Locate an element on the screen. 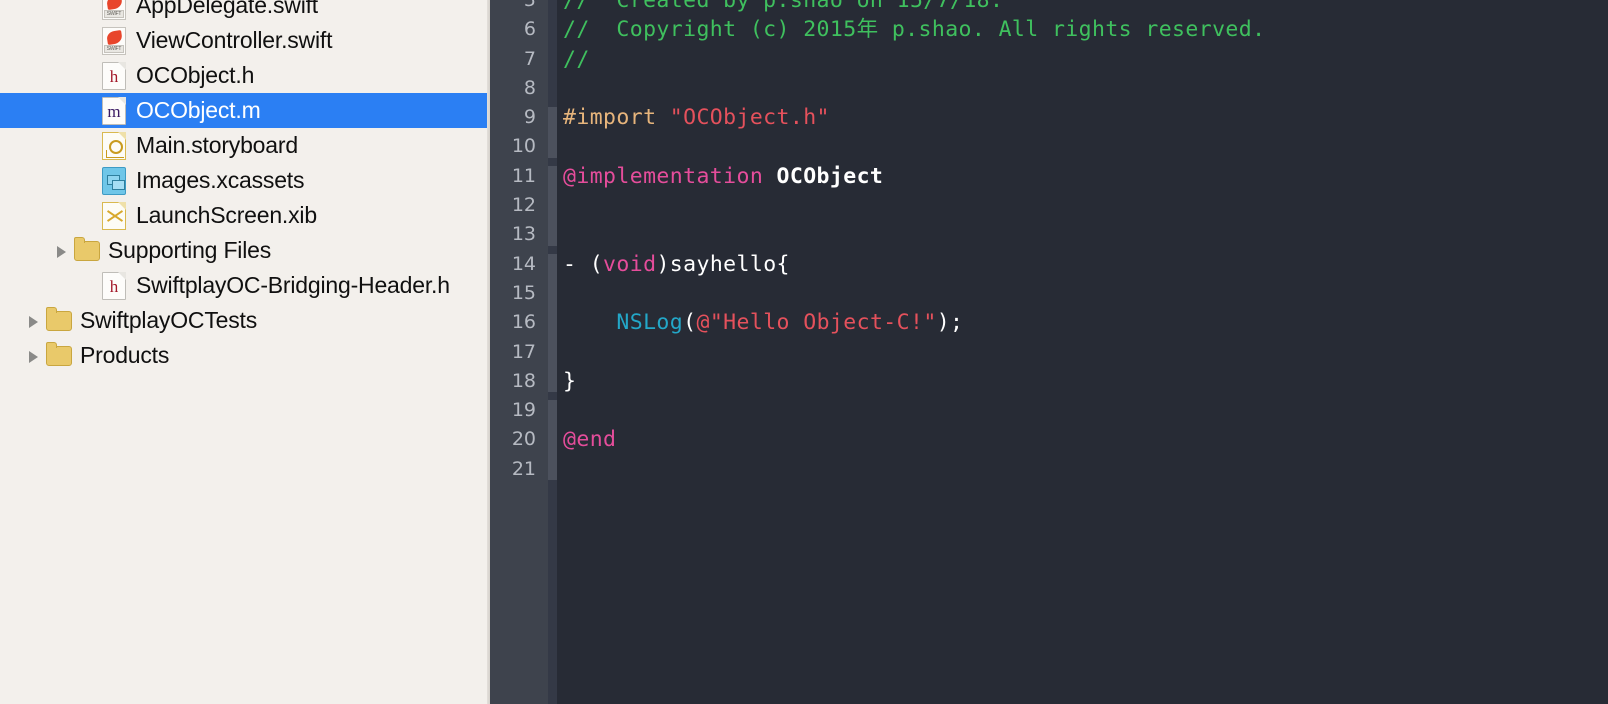  file-icon-wrap: h is located at coordinates (115, 75).